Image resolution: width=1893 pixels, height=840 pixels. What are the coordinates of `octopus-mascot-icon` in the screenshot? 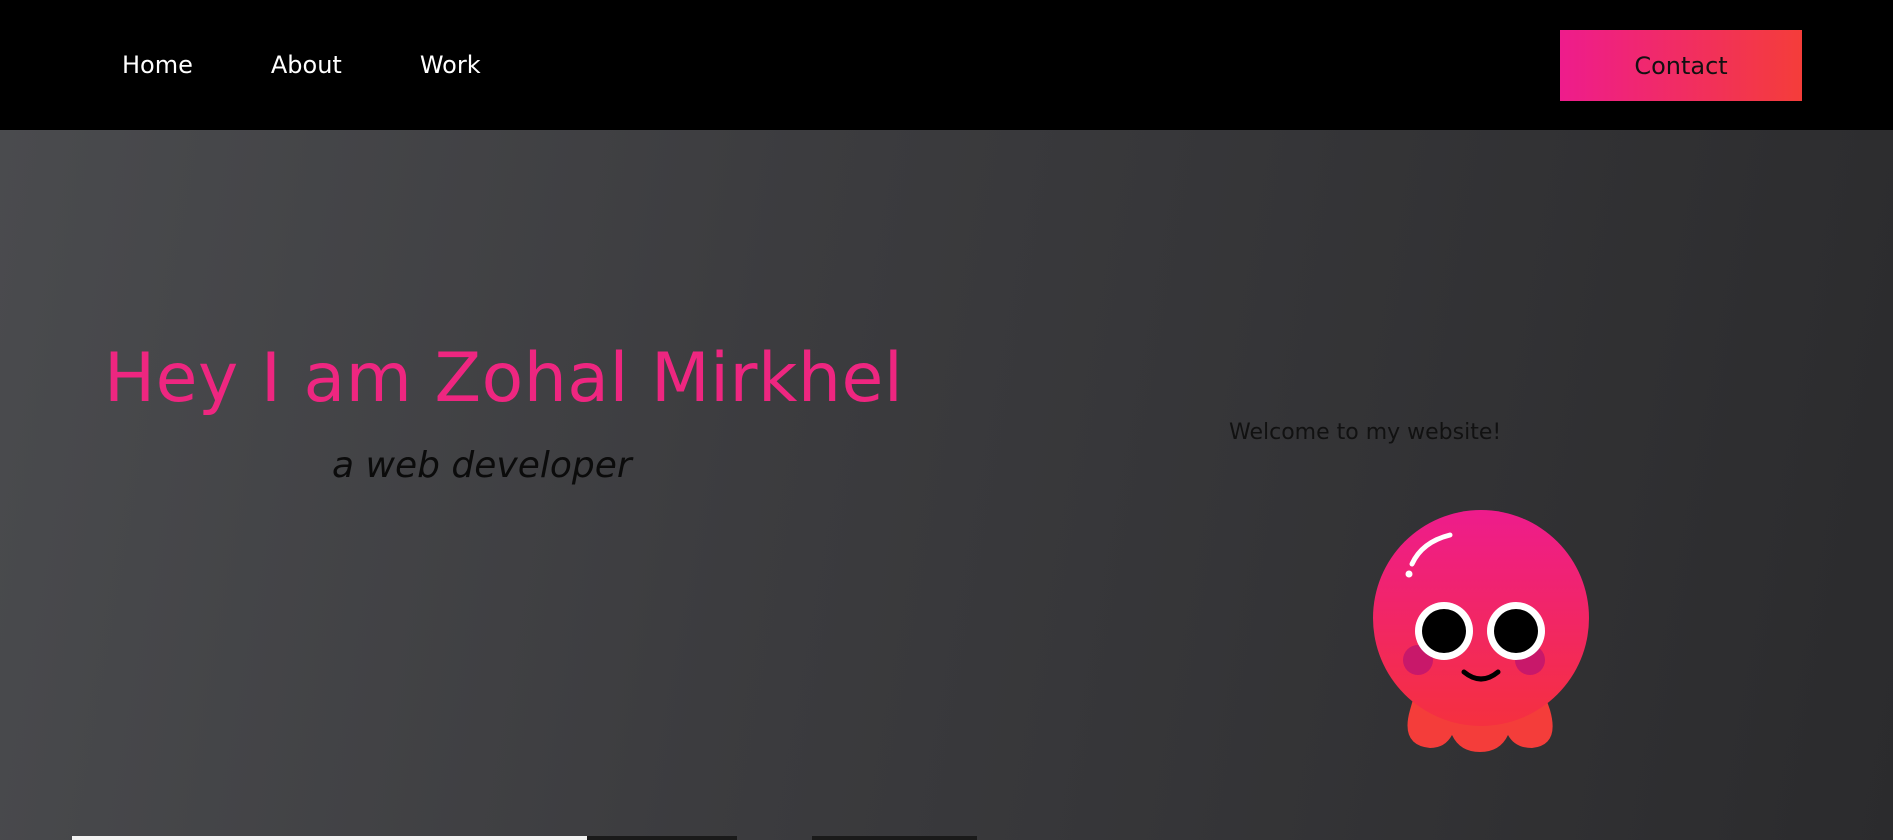 It's located at (1481, 631).